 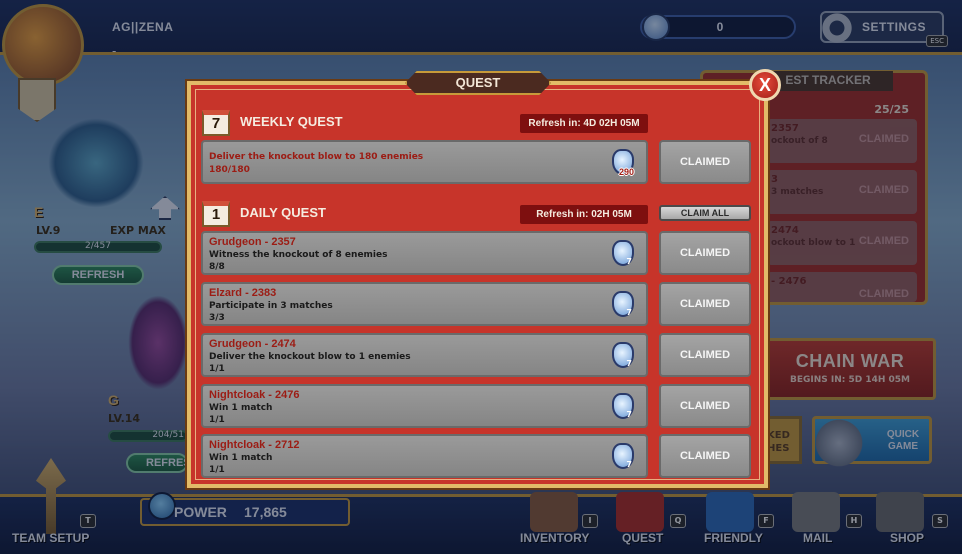 What do you see at coordinates (705, 213) in the screenshot?
I see `claim-all-button: CLAIM ALL` at bounding box center [705, 213].